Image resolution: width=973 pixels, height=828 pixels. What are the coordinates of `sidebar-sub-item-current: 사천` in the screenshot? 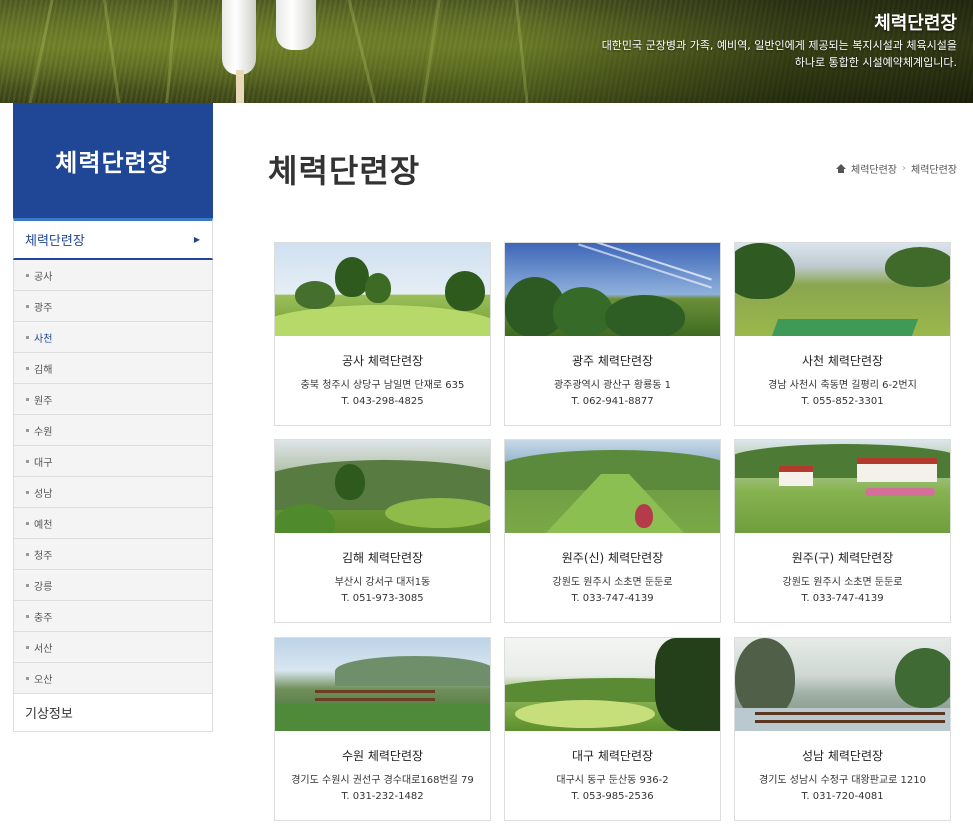 It's located at (113, 337).